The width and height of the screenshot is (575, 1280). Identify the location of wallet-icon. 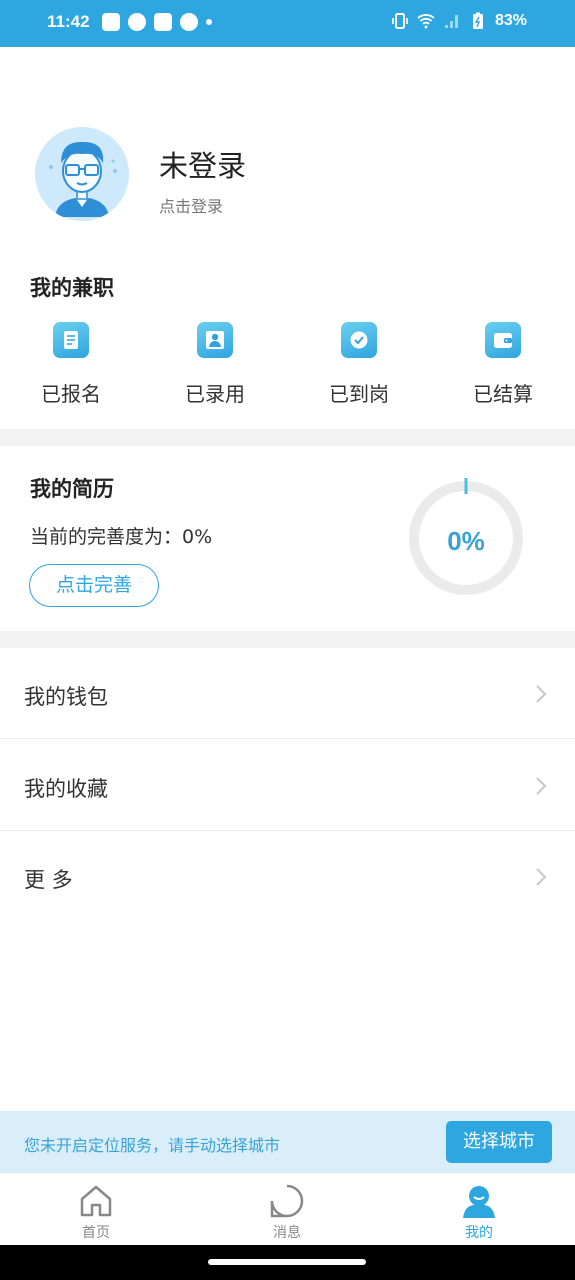
(503, 340).